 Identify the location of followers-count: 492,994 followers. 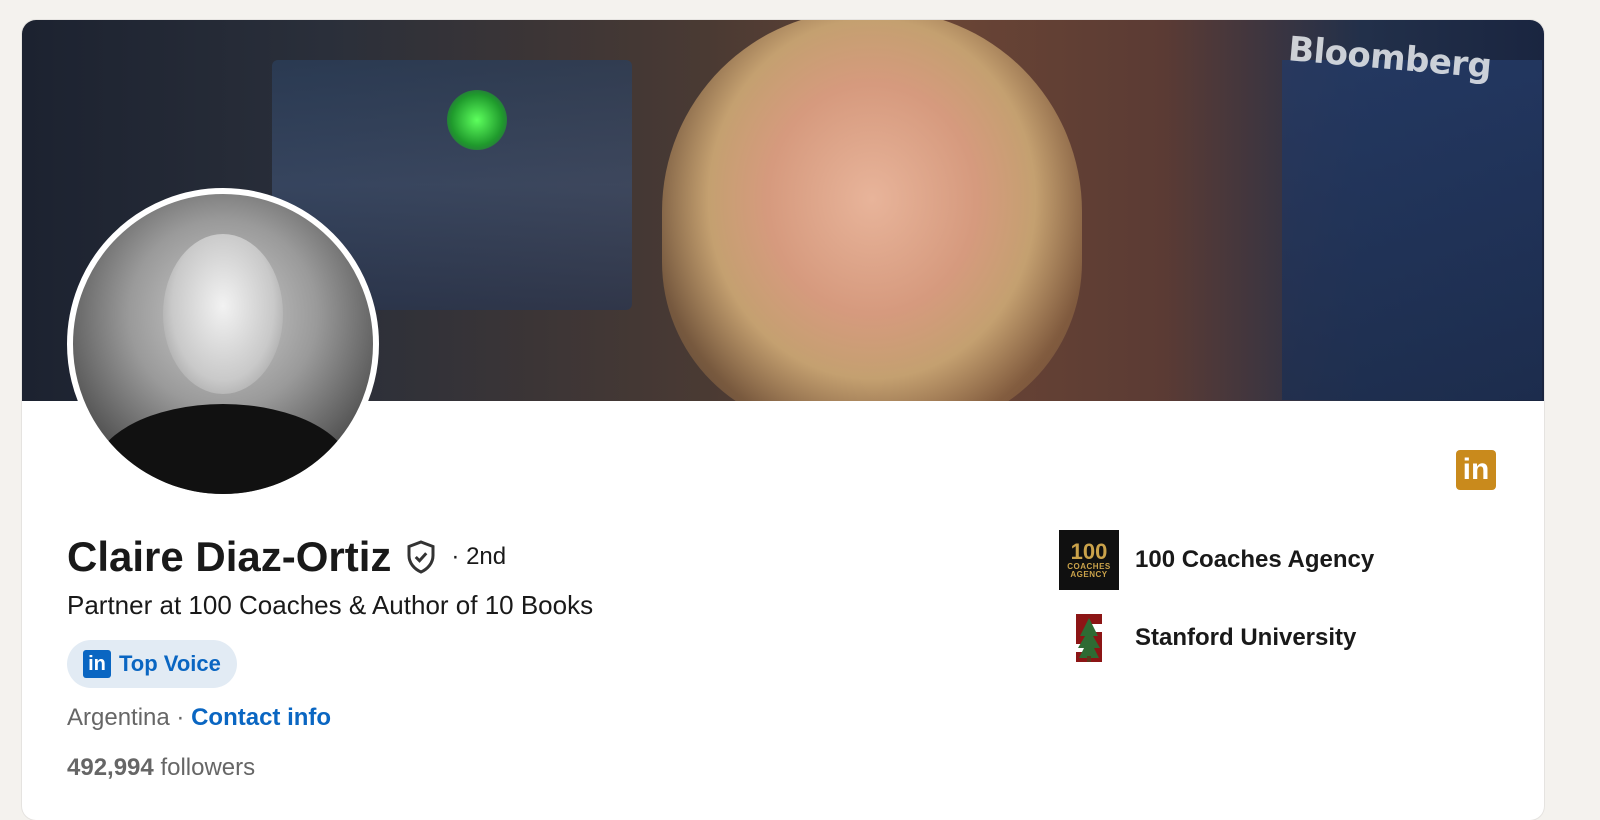
(161, 768).